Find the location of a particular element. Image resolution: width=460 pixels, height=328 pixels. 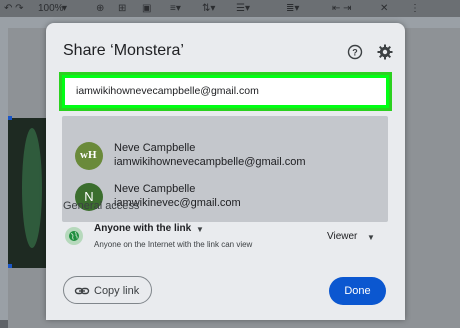

wikihow-avatar is located at coordinates (89, 156).